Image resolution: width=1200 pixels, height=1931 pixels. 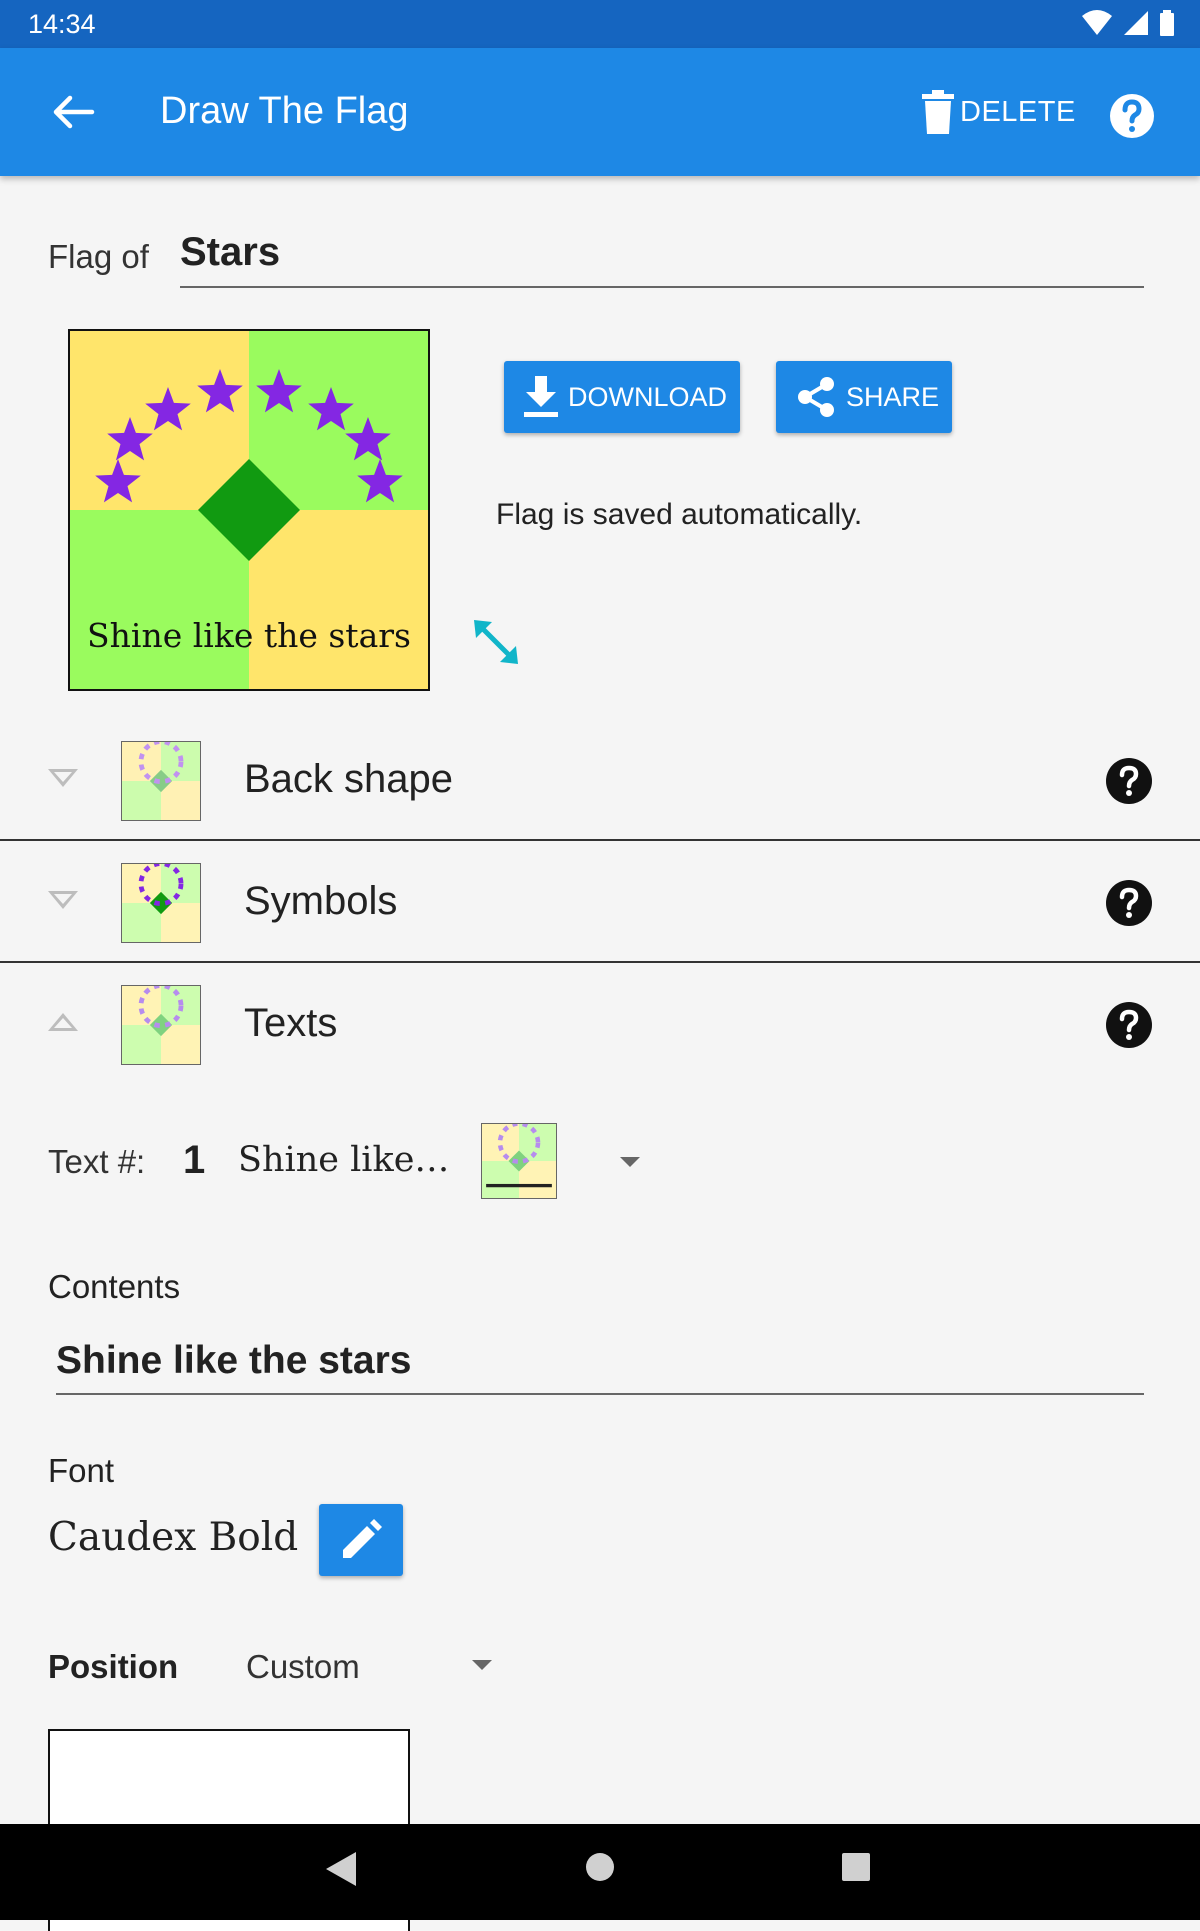 What do you see at coordinates (600, 1025) in the screenshot?
I see `section-texts: Texts` at bounding box center [600, 1025].